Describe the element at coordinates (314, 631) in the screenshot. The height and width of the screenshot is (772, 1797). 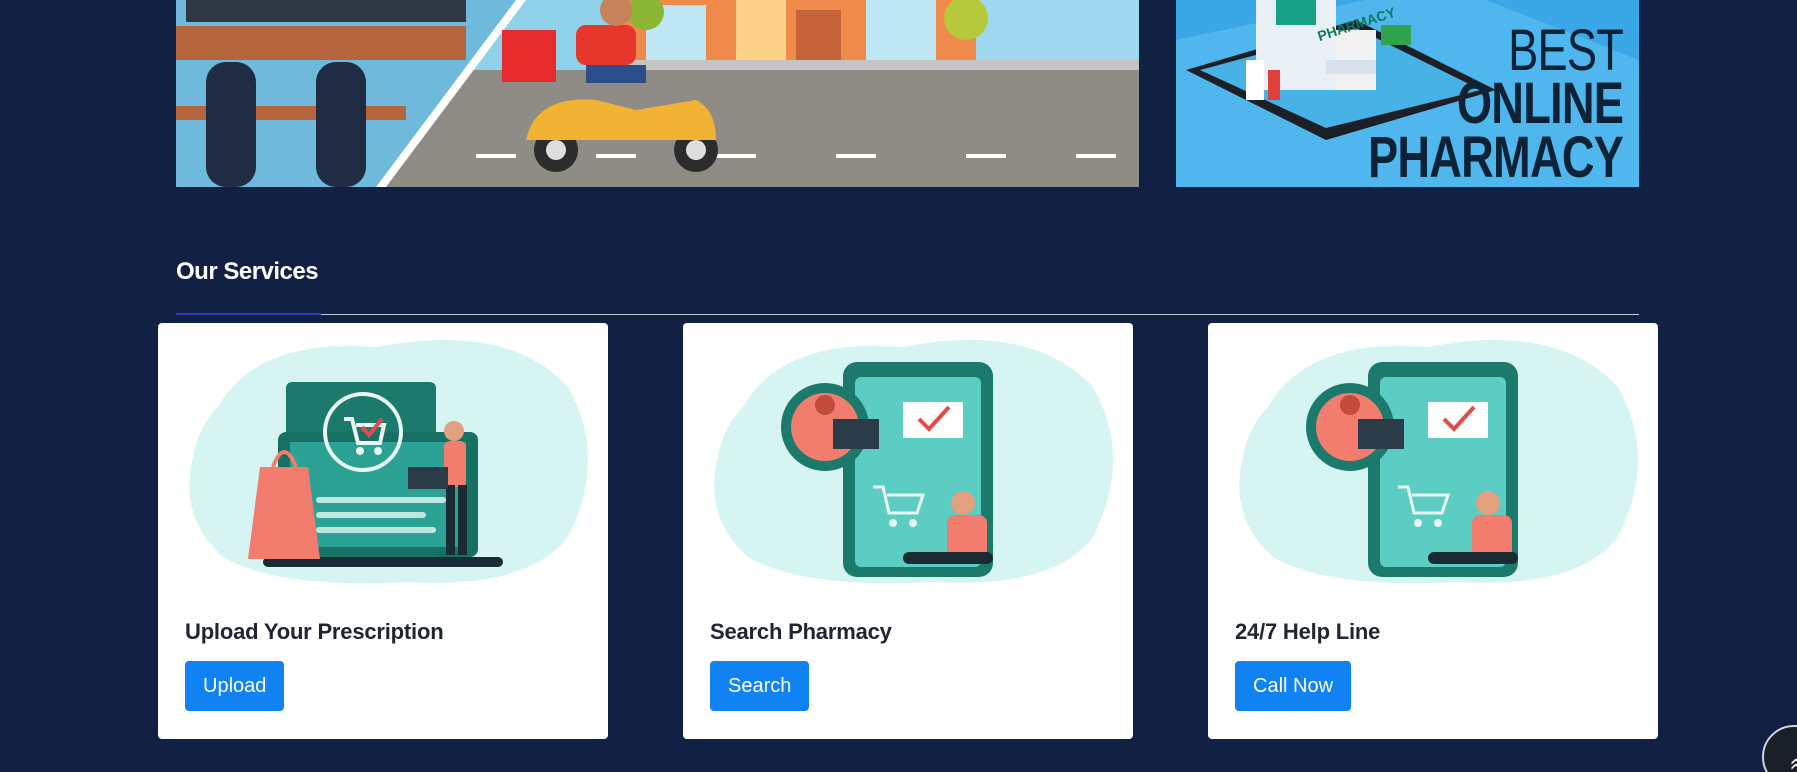
I see `card-title-upload: Upload Your Prescription` at that location.